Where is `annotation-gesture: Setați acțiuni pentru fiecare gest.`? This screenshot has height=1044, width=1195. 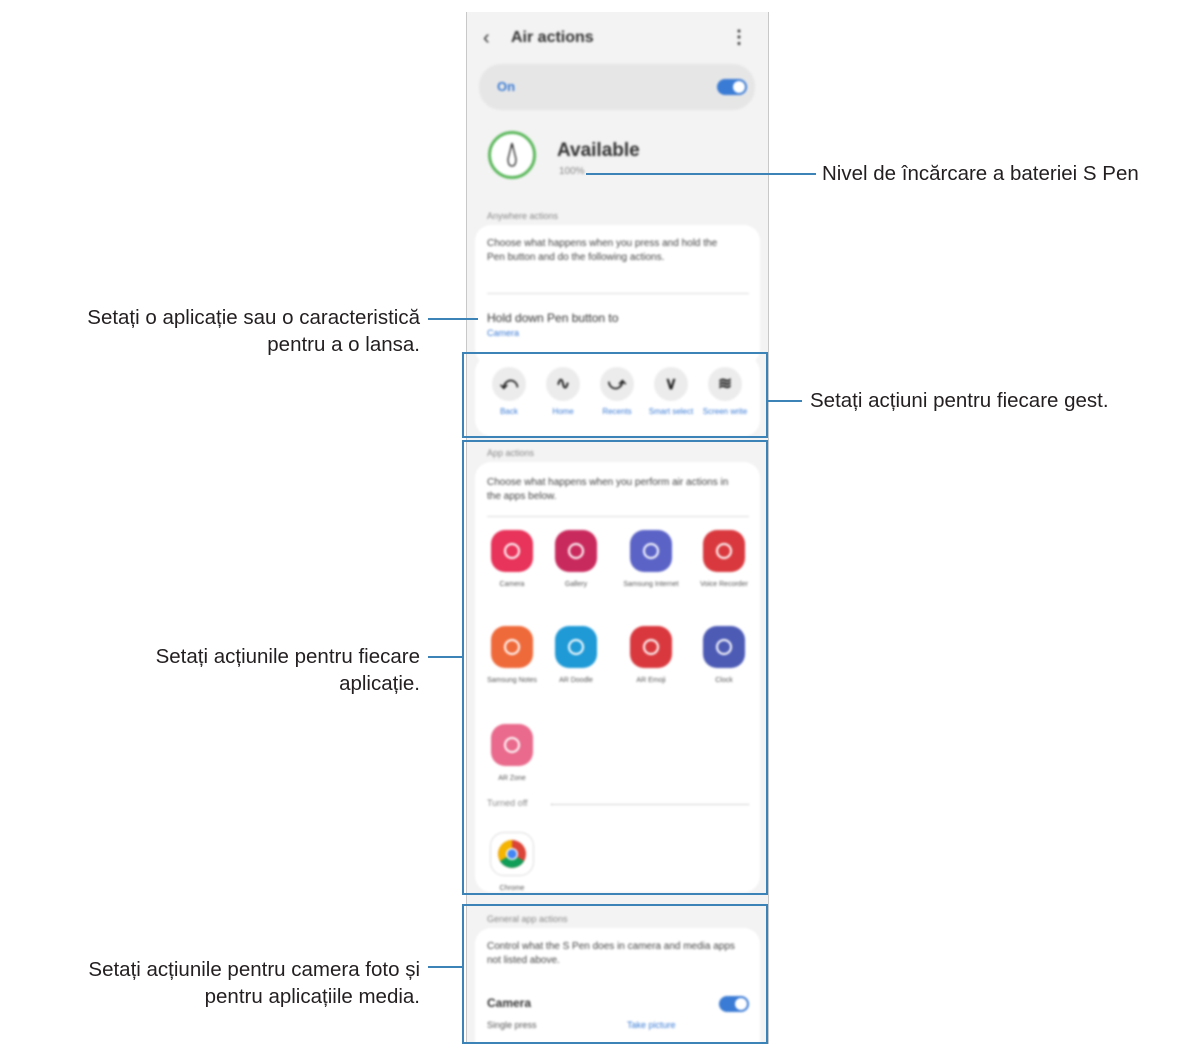
annotation-gesture: Setați acțiuni pentru fiecare gest. is located at coordinates (959, 400).